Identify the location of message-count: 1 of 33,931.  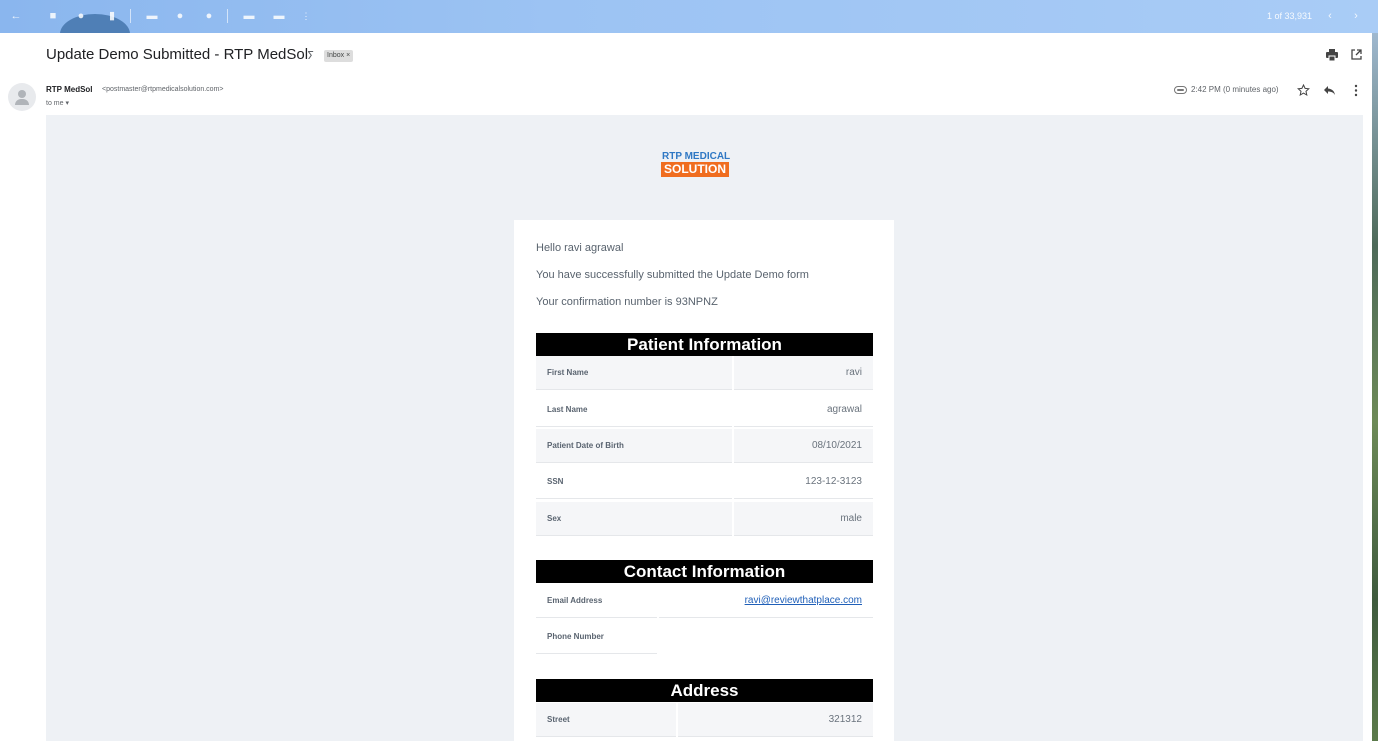
(1290, 16).